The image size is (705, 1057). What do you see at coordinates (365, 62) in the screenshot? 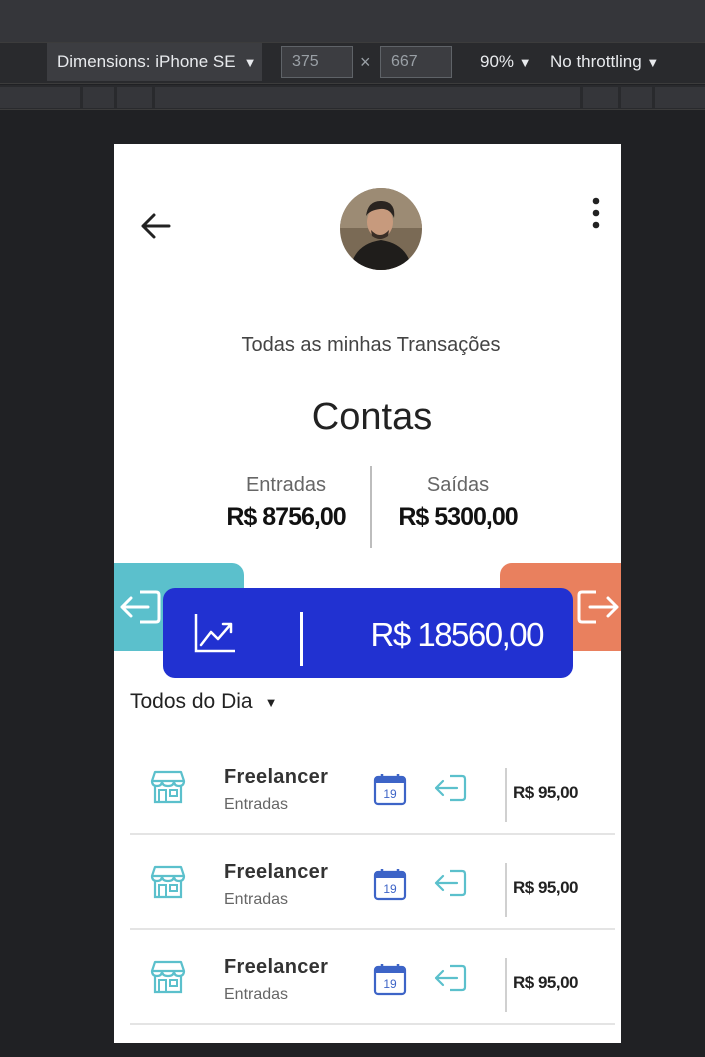
I see `times-icon: ×` at bounding box center [365, 62].